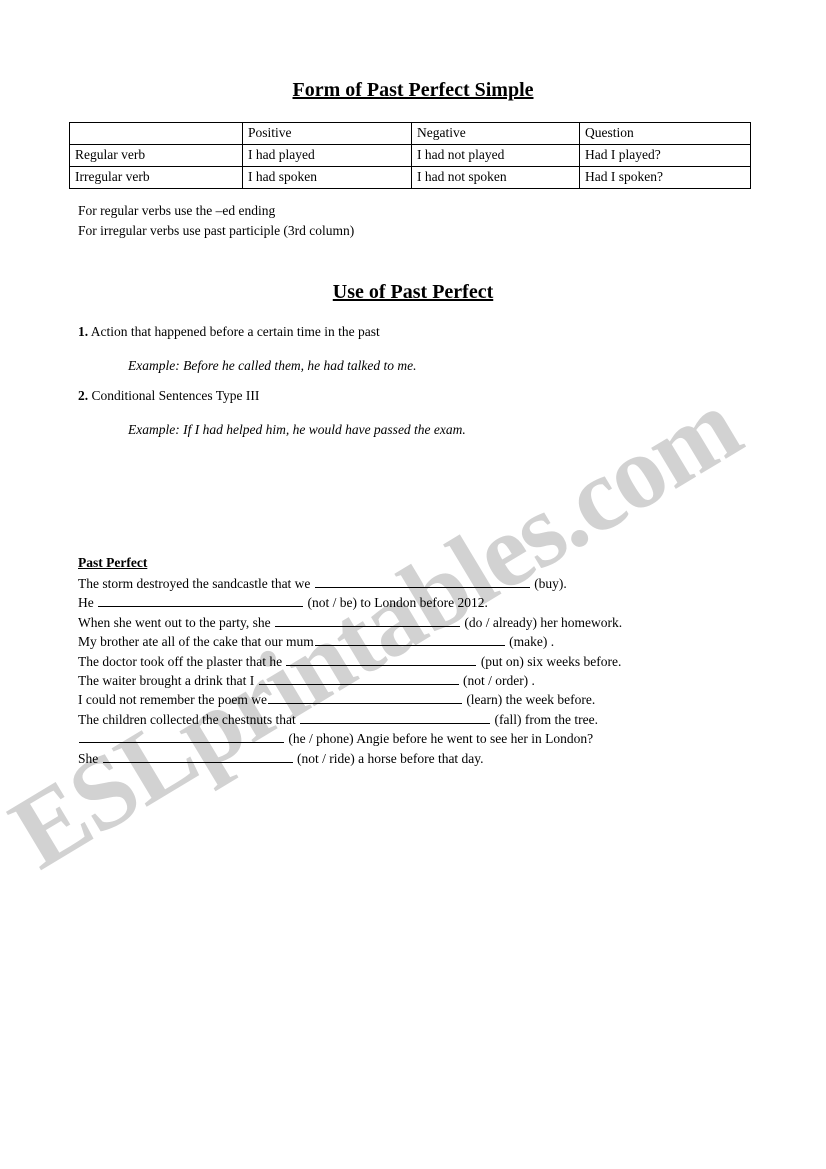 This screenshot has width=826, height=1169. I want to click on exercise-line-suffix: (put on) six weeks before., so click(549, 661).